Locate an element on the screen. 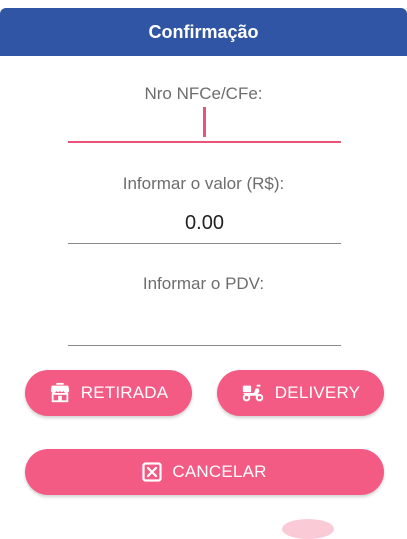  delivery-label: DELIVERY is located at coordinates (317, 392).